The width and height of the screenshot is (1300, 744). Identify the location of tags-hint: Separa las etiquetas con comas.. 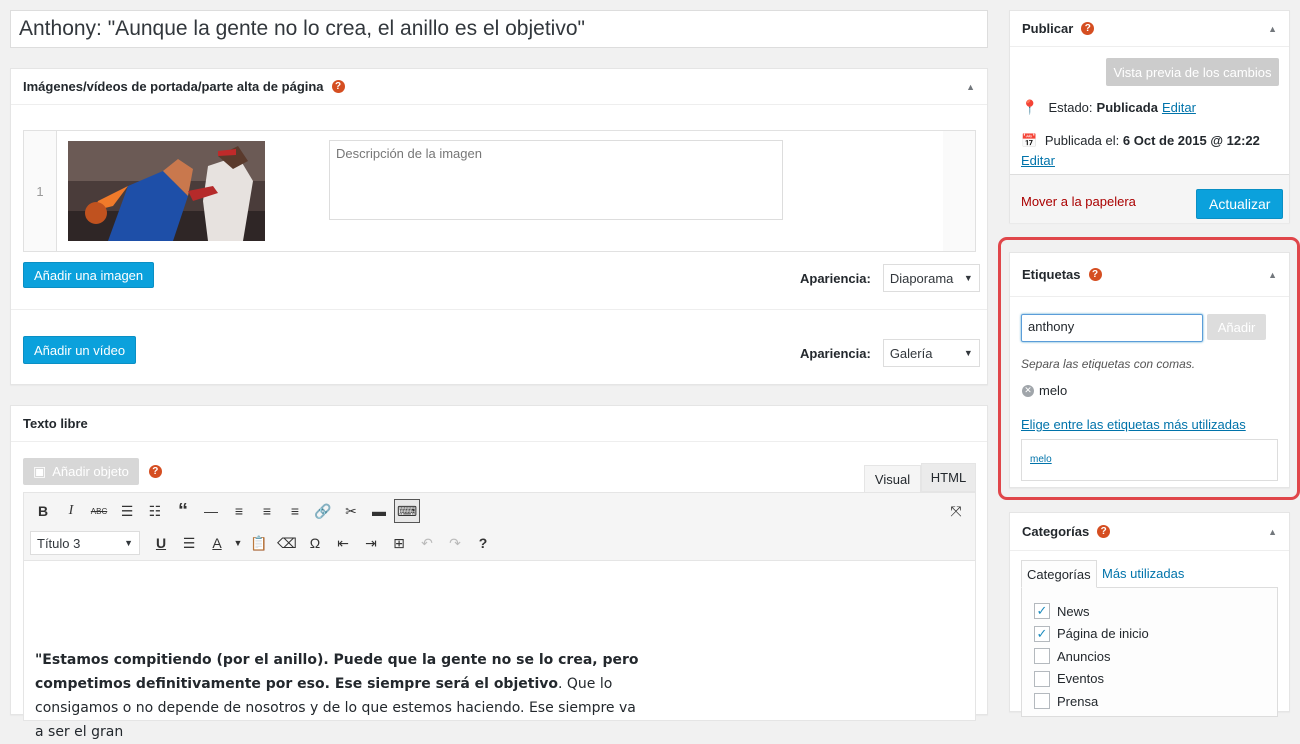
(1108, 364).